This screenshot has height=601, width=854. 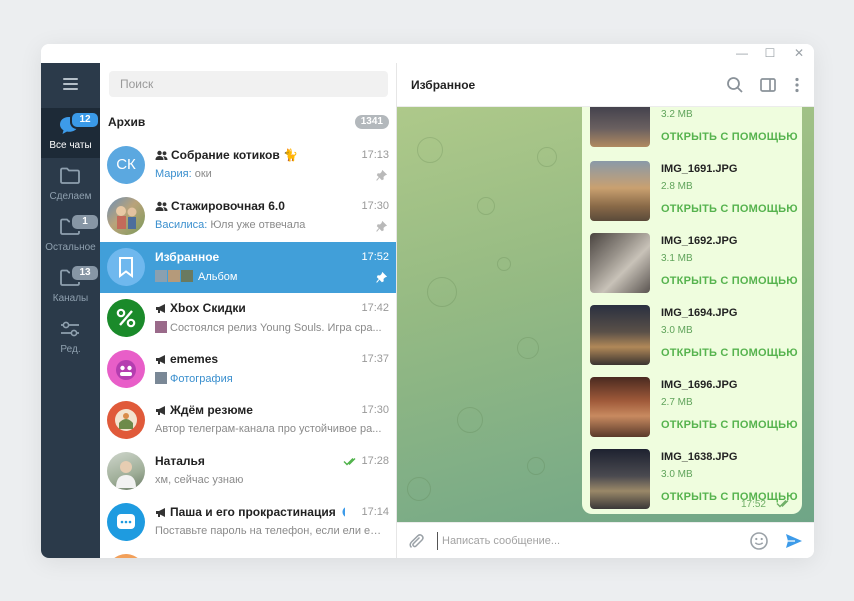 What do you see at coordinates (248, 553) in the screenshot?
I see `chat-row` at bounding box center [248, 553].